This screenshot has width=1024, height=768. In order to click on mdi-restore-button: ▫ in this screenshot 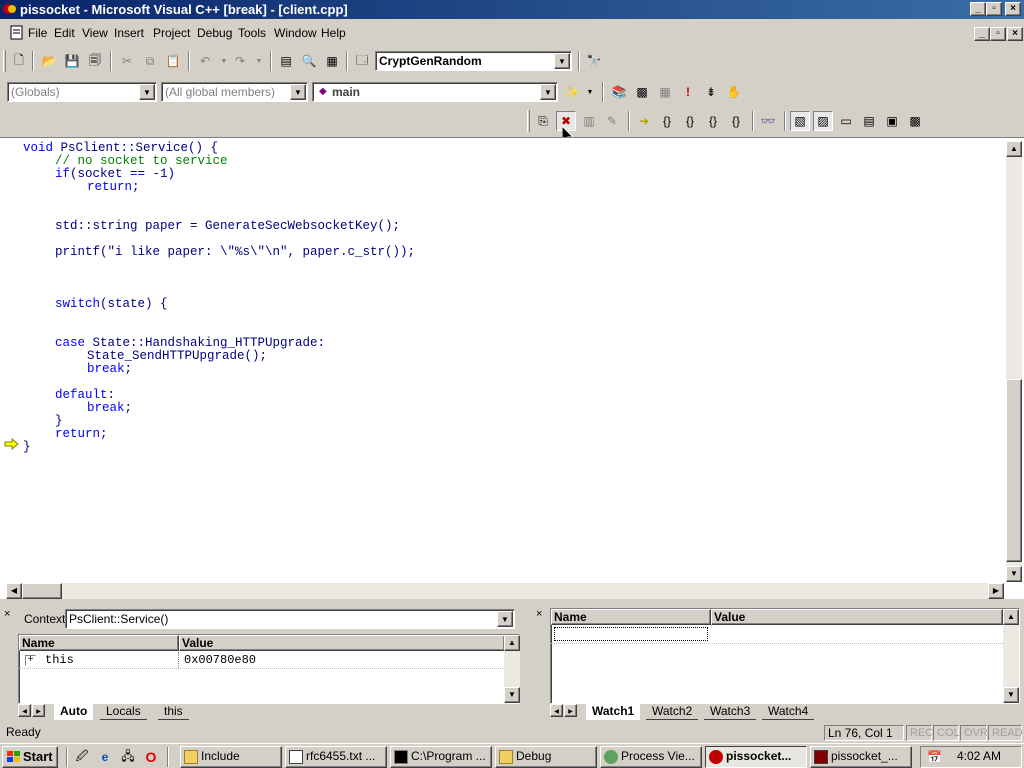, I will do `click(998, 34)`.